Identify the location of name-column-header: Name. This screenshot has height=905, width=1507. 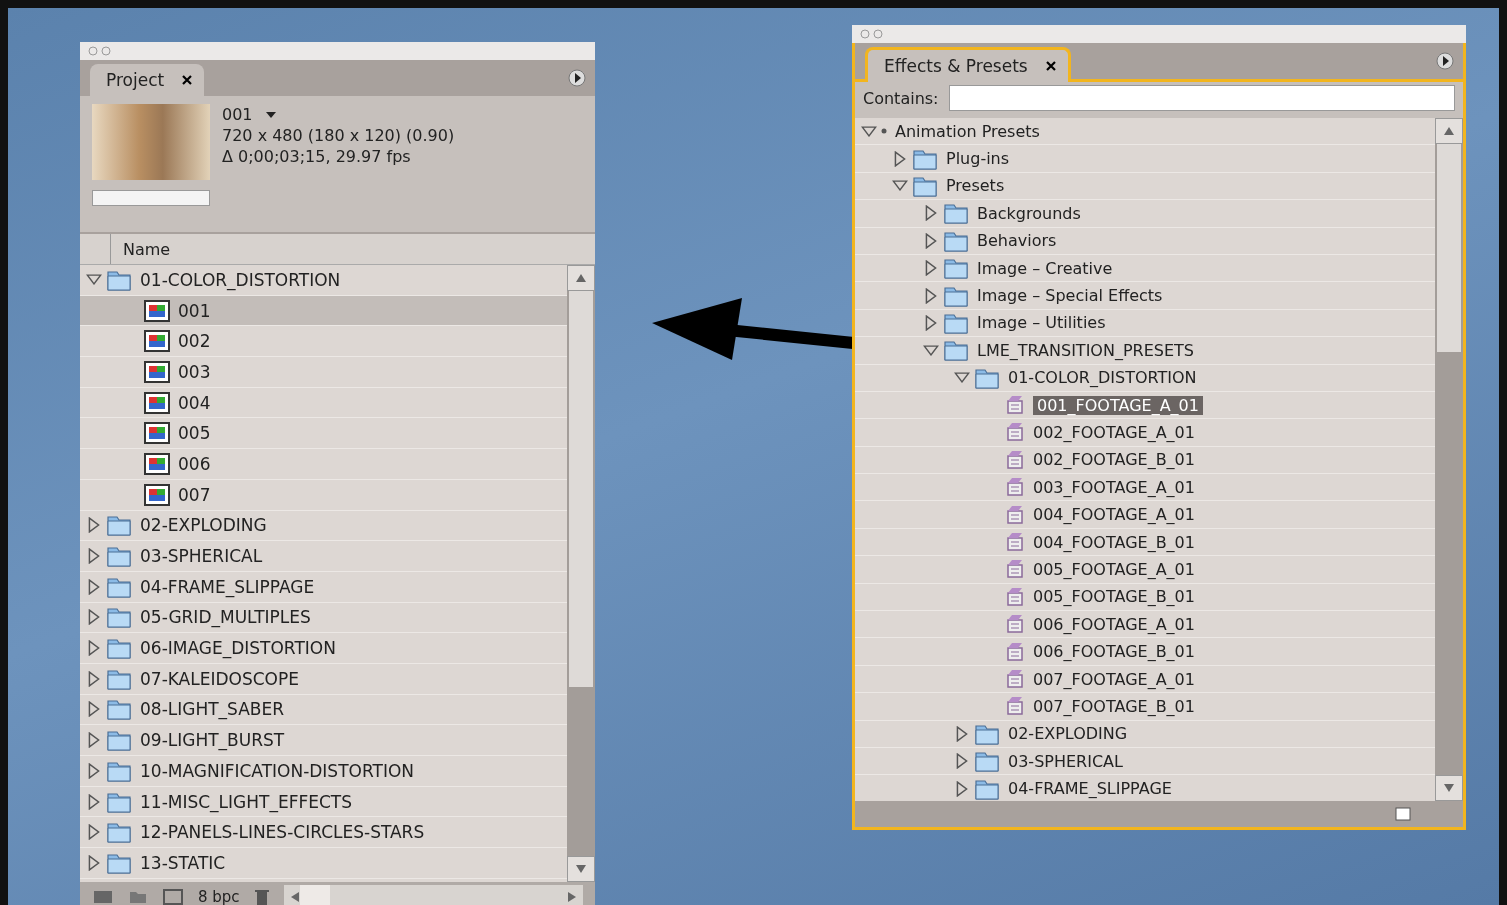
(147, 249).